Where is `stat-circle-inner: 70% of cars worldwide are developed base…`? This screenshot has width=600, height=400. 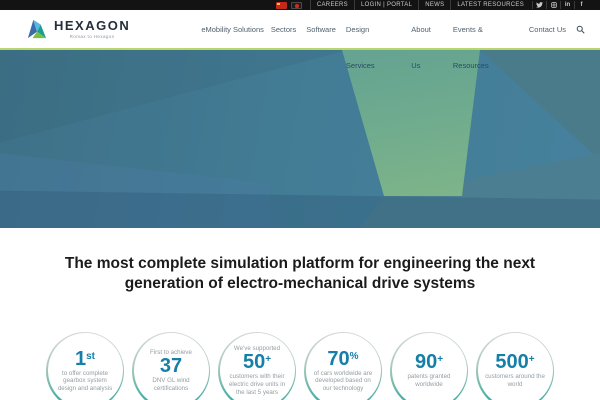 stat-circle-inner: 70% of cars worldwide are developed base… is located at coordinates (343, 366).